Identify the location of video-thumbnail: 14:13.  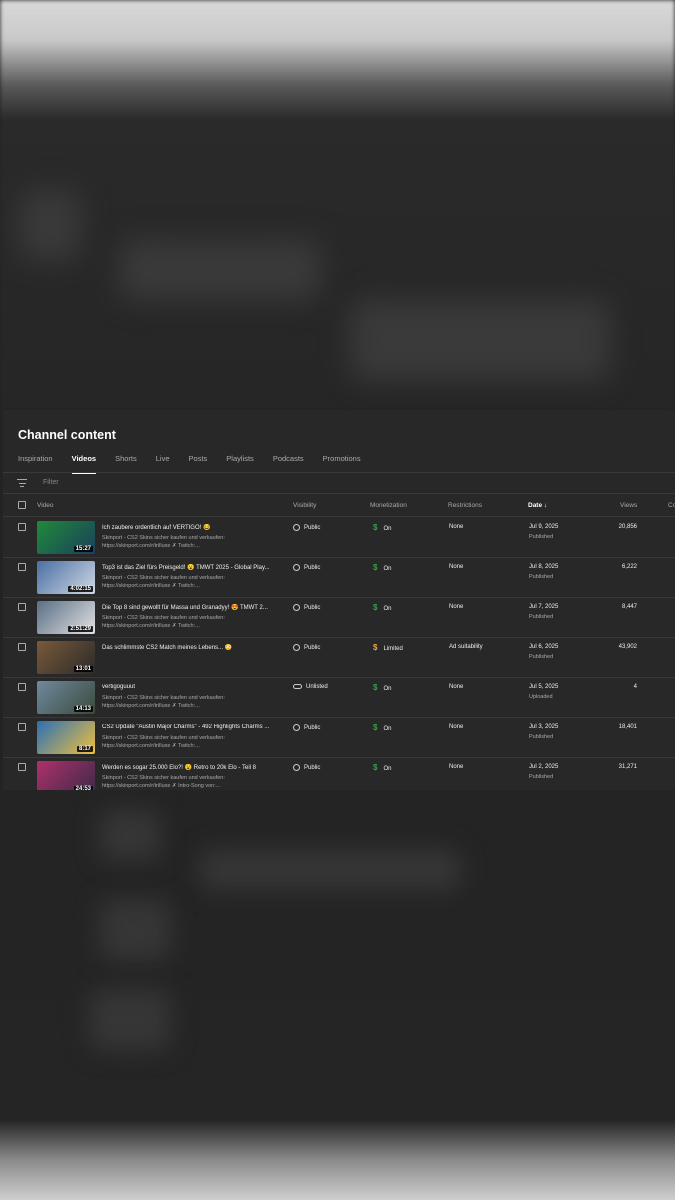
(66, 697).